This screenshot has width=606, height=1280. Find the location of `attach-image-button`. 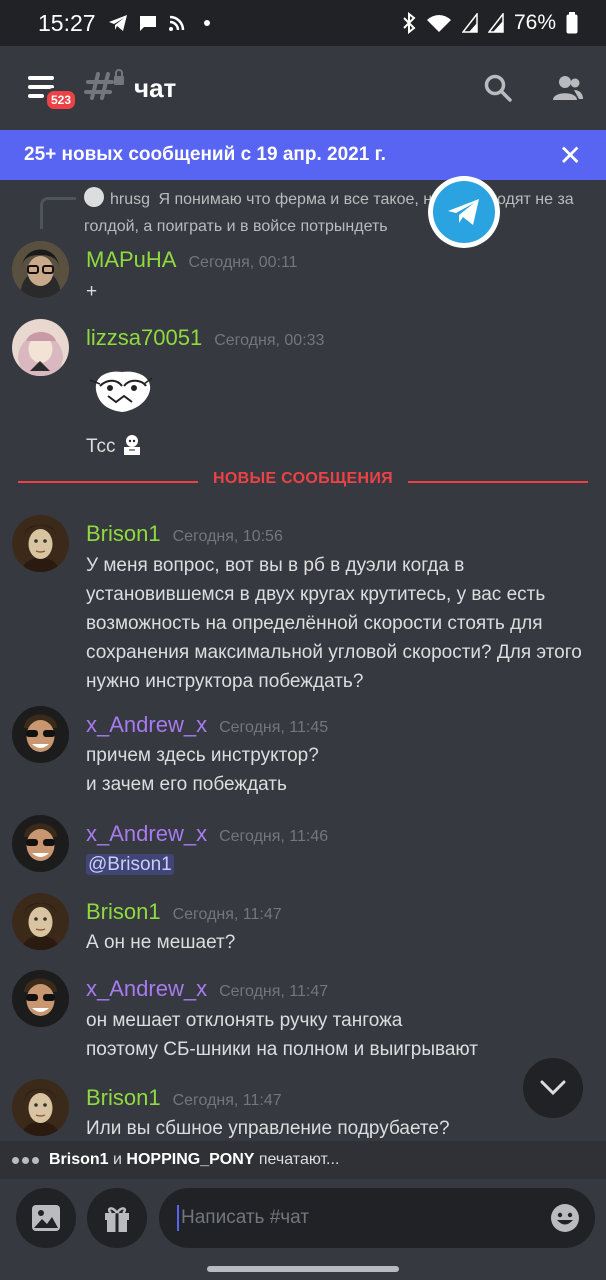

attach-image-button is located at coordinates (46, 1218).